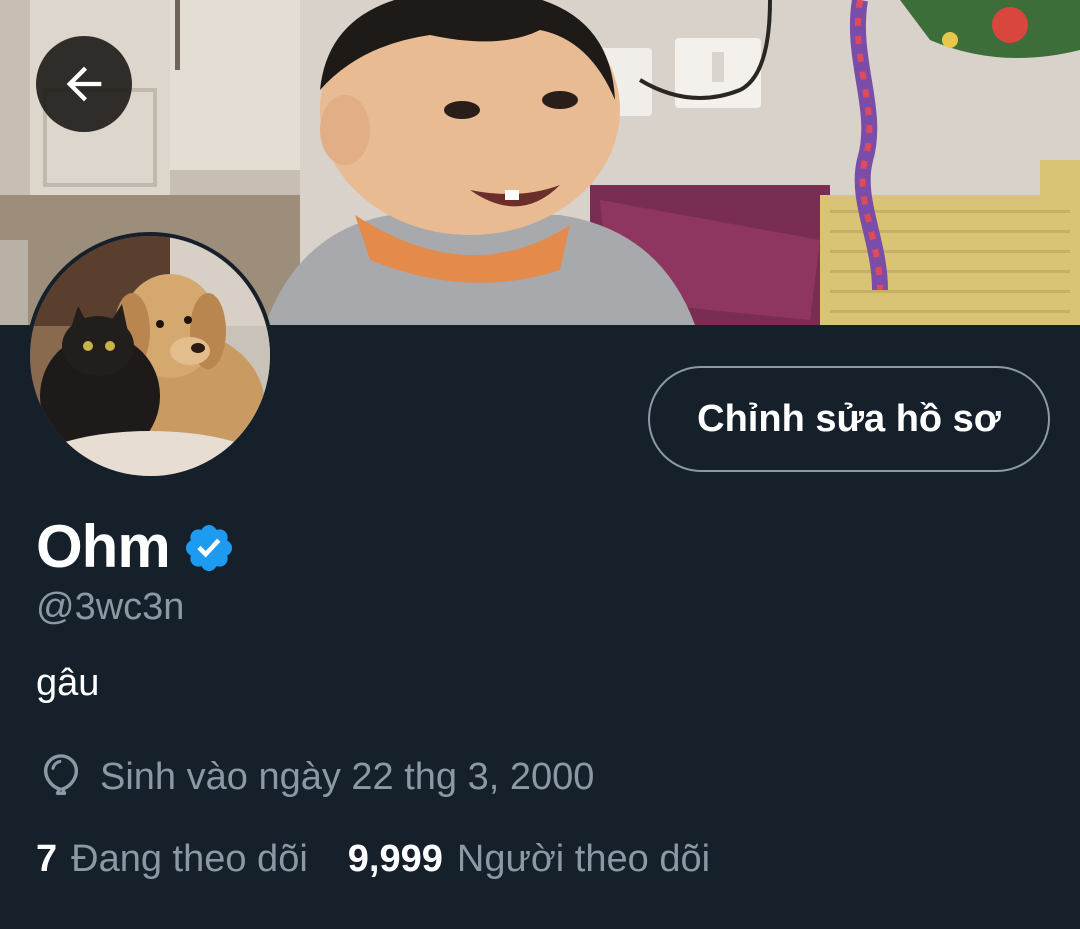 This screenshot has width=1080, height=929. I want to click on back-button, so click(84, 84).